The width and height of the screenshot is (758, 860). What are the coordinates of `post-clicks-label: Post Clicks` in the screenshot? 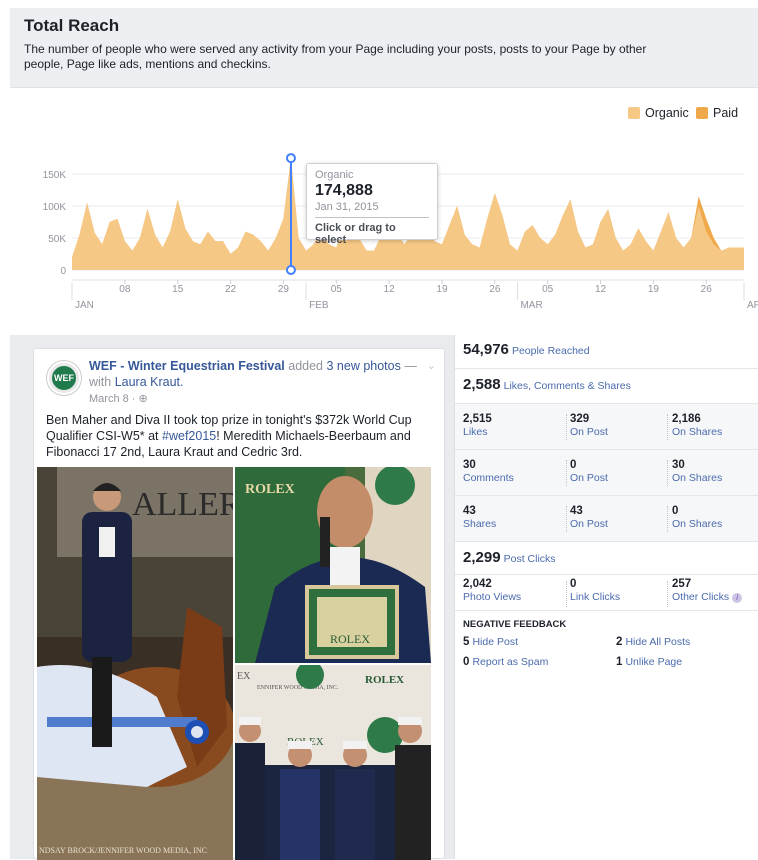 It's located at (529, 559).